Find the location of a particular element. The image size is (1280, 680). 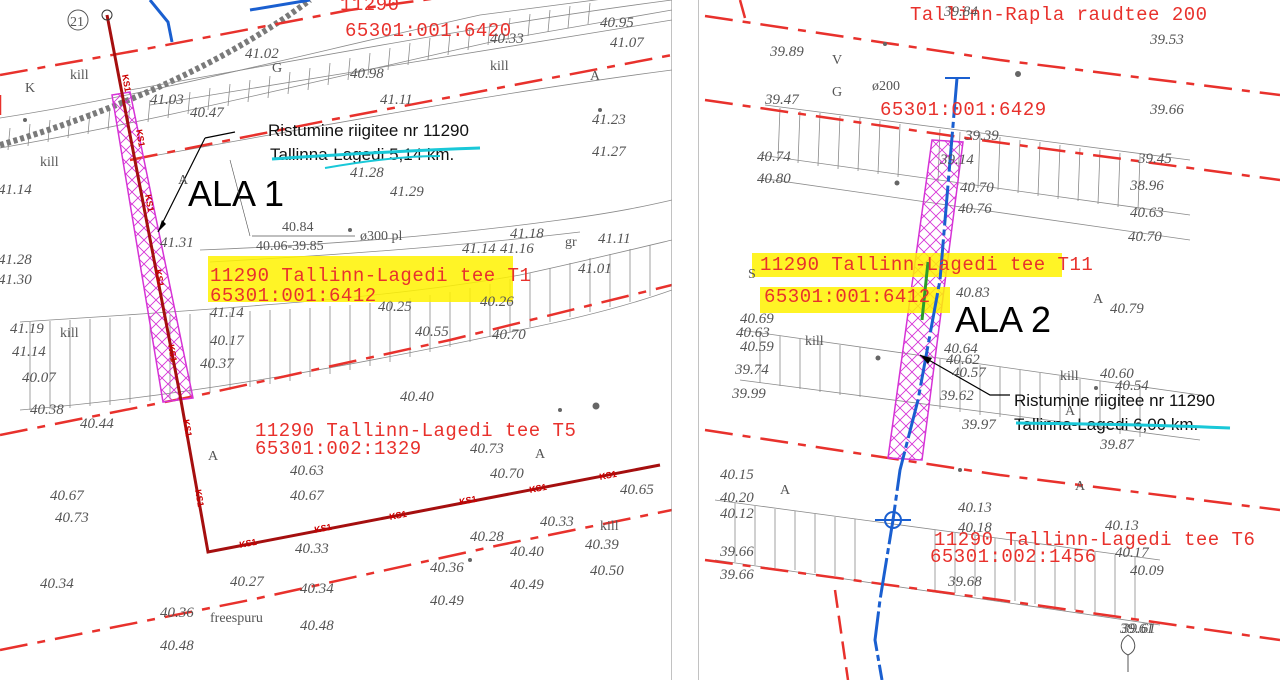

area-label-ala1: ALA 1 is located at coordinates (236, 193).